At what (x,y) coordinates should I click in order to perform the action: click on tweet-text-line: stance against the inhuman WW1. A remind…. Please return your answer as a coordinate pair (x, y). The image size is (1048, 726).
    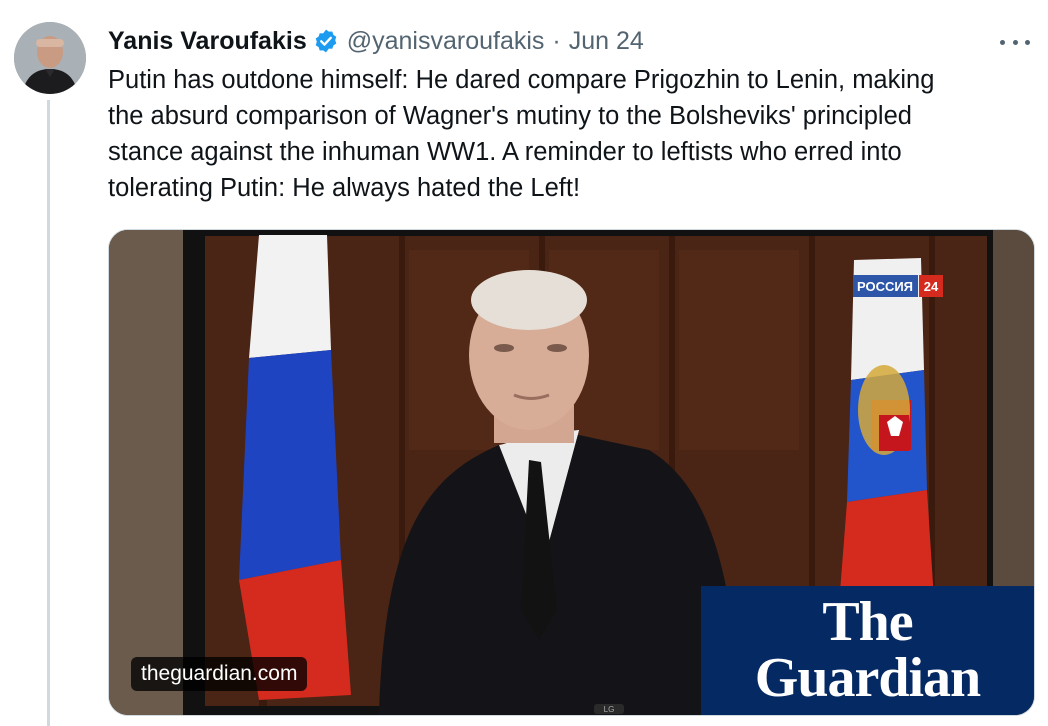
    Looking at the image, I should click on (505, 152).